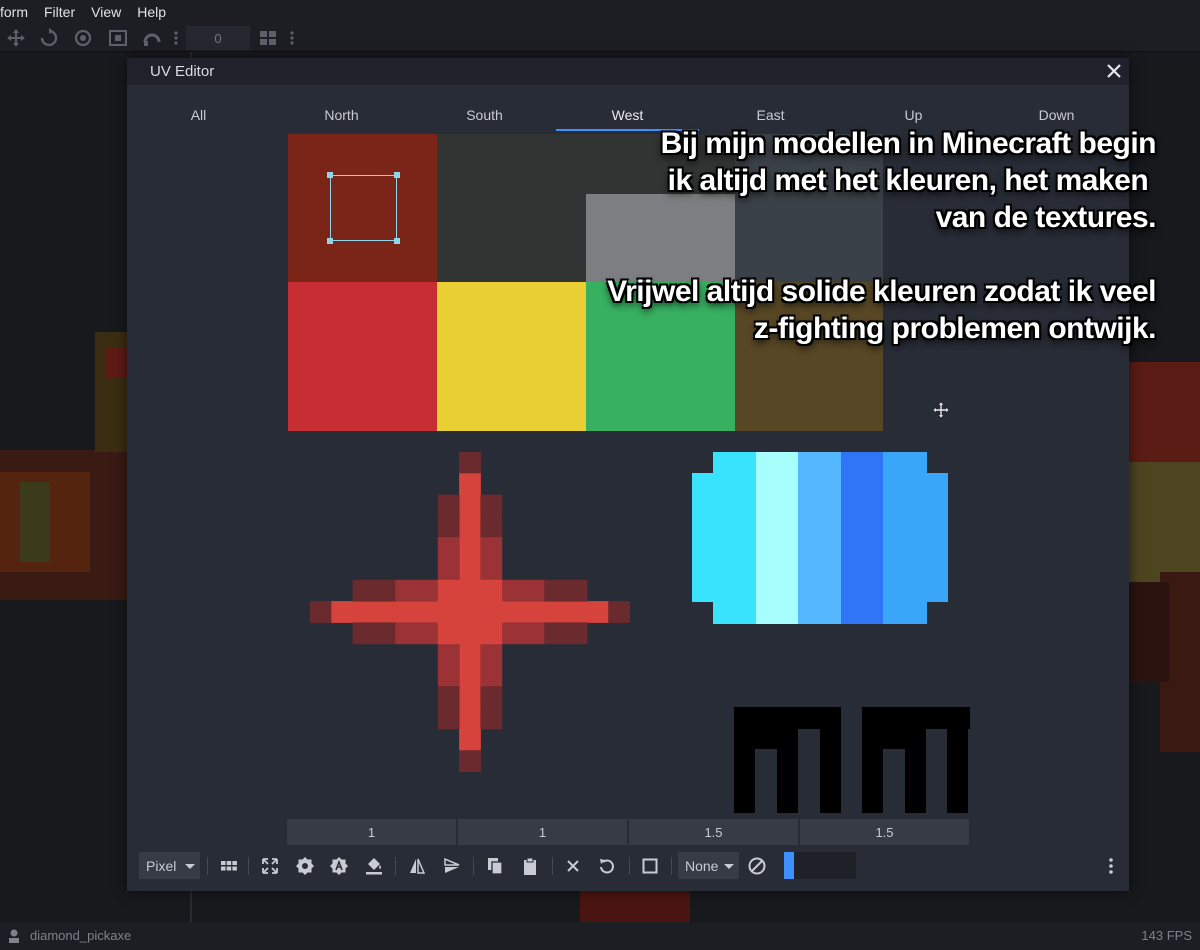 This screenshot has height=950, width=1200. What do you see at coordinates (452, 866) in the screenshot?
I see `mirror-y-icon` at bounding box center [452, 866].